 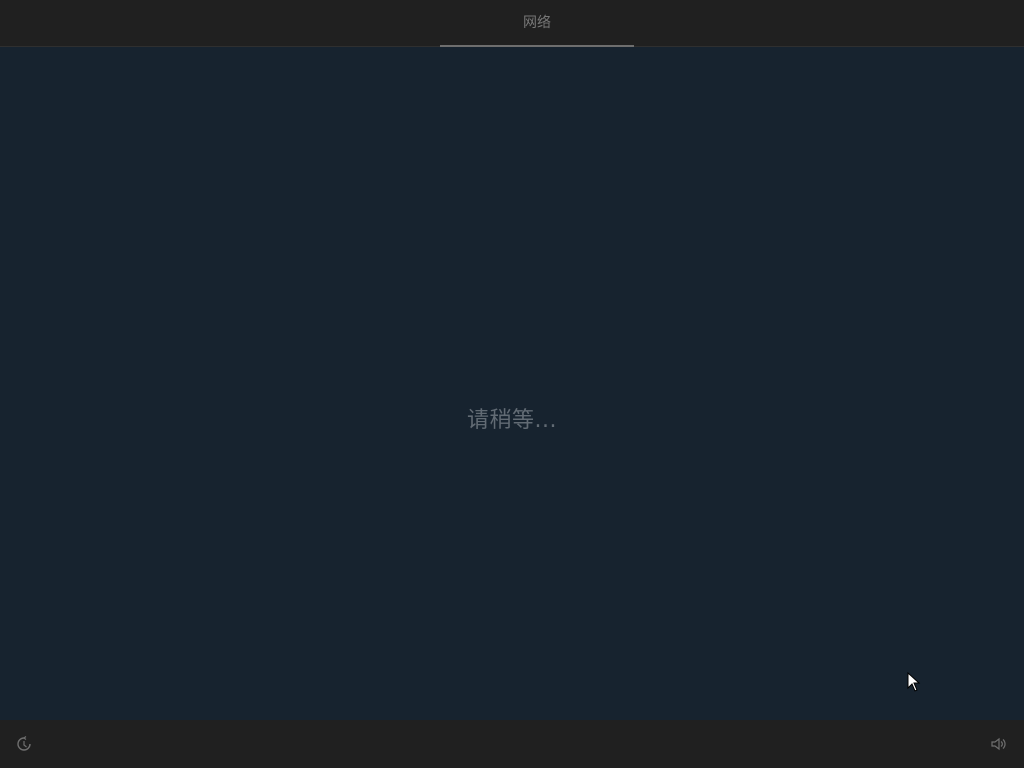 I want to click on tab-network-label: 网络, so click(x=537, y=23).